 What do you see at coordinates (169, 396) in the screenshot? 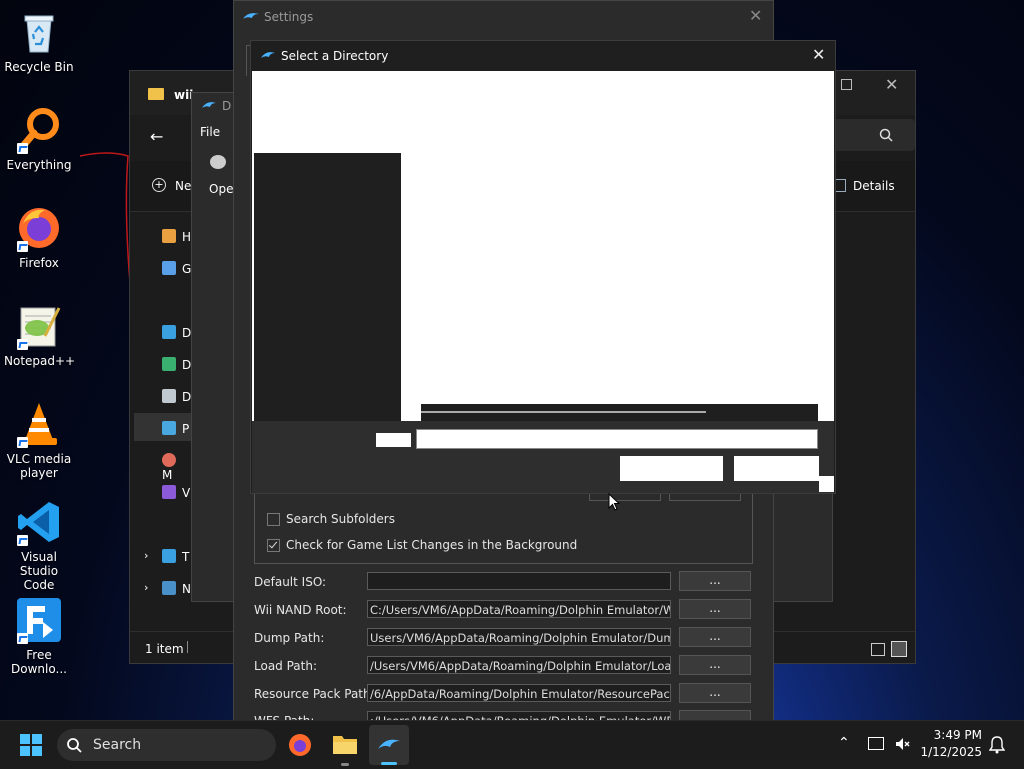
I see `document-icon` at bounding box center [169, 396].